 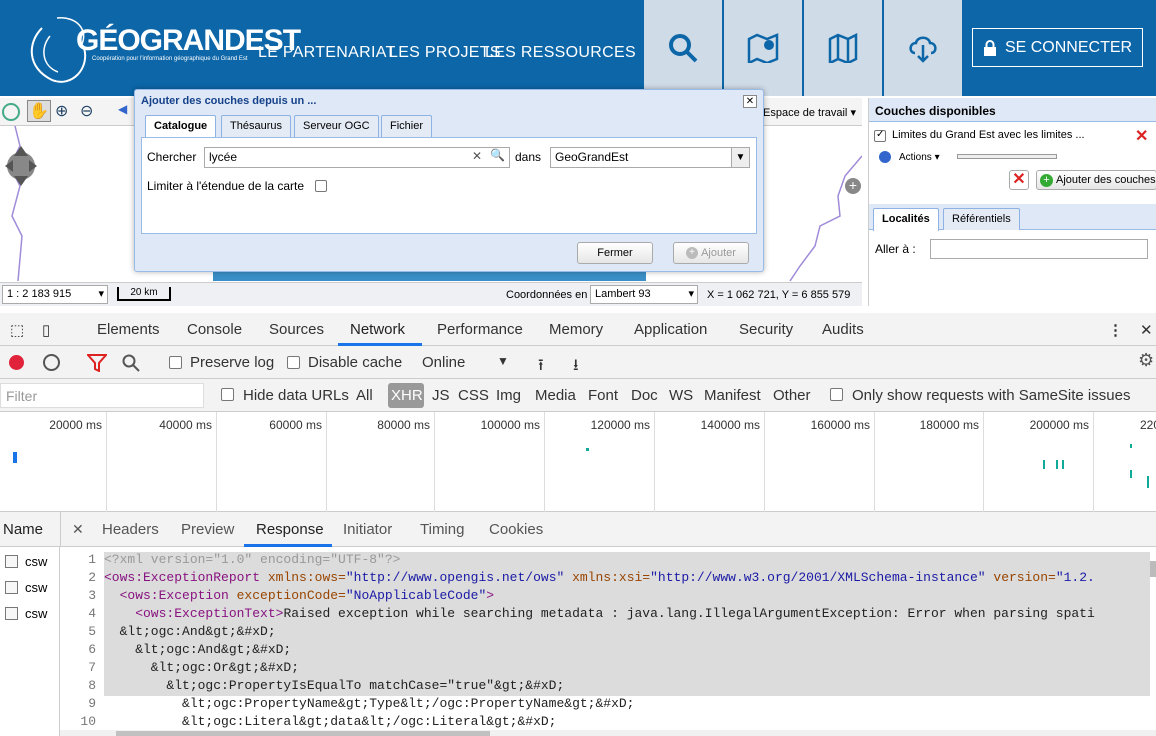 I want to click on tab-network: Network, so click(x=377, y=329).